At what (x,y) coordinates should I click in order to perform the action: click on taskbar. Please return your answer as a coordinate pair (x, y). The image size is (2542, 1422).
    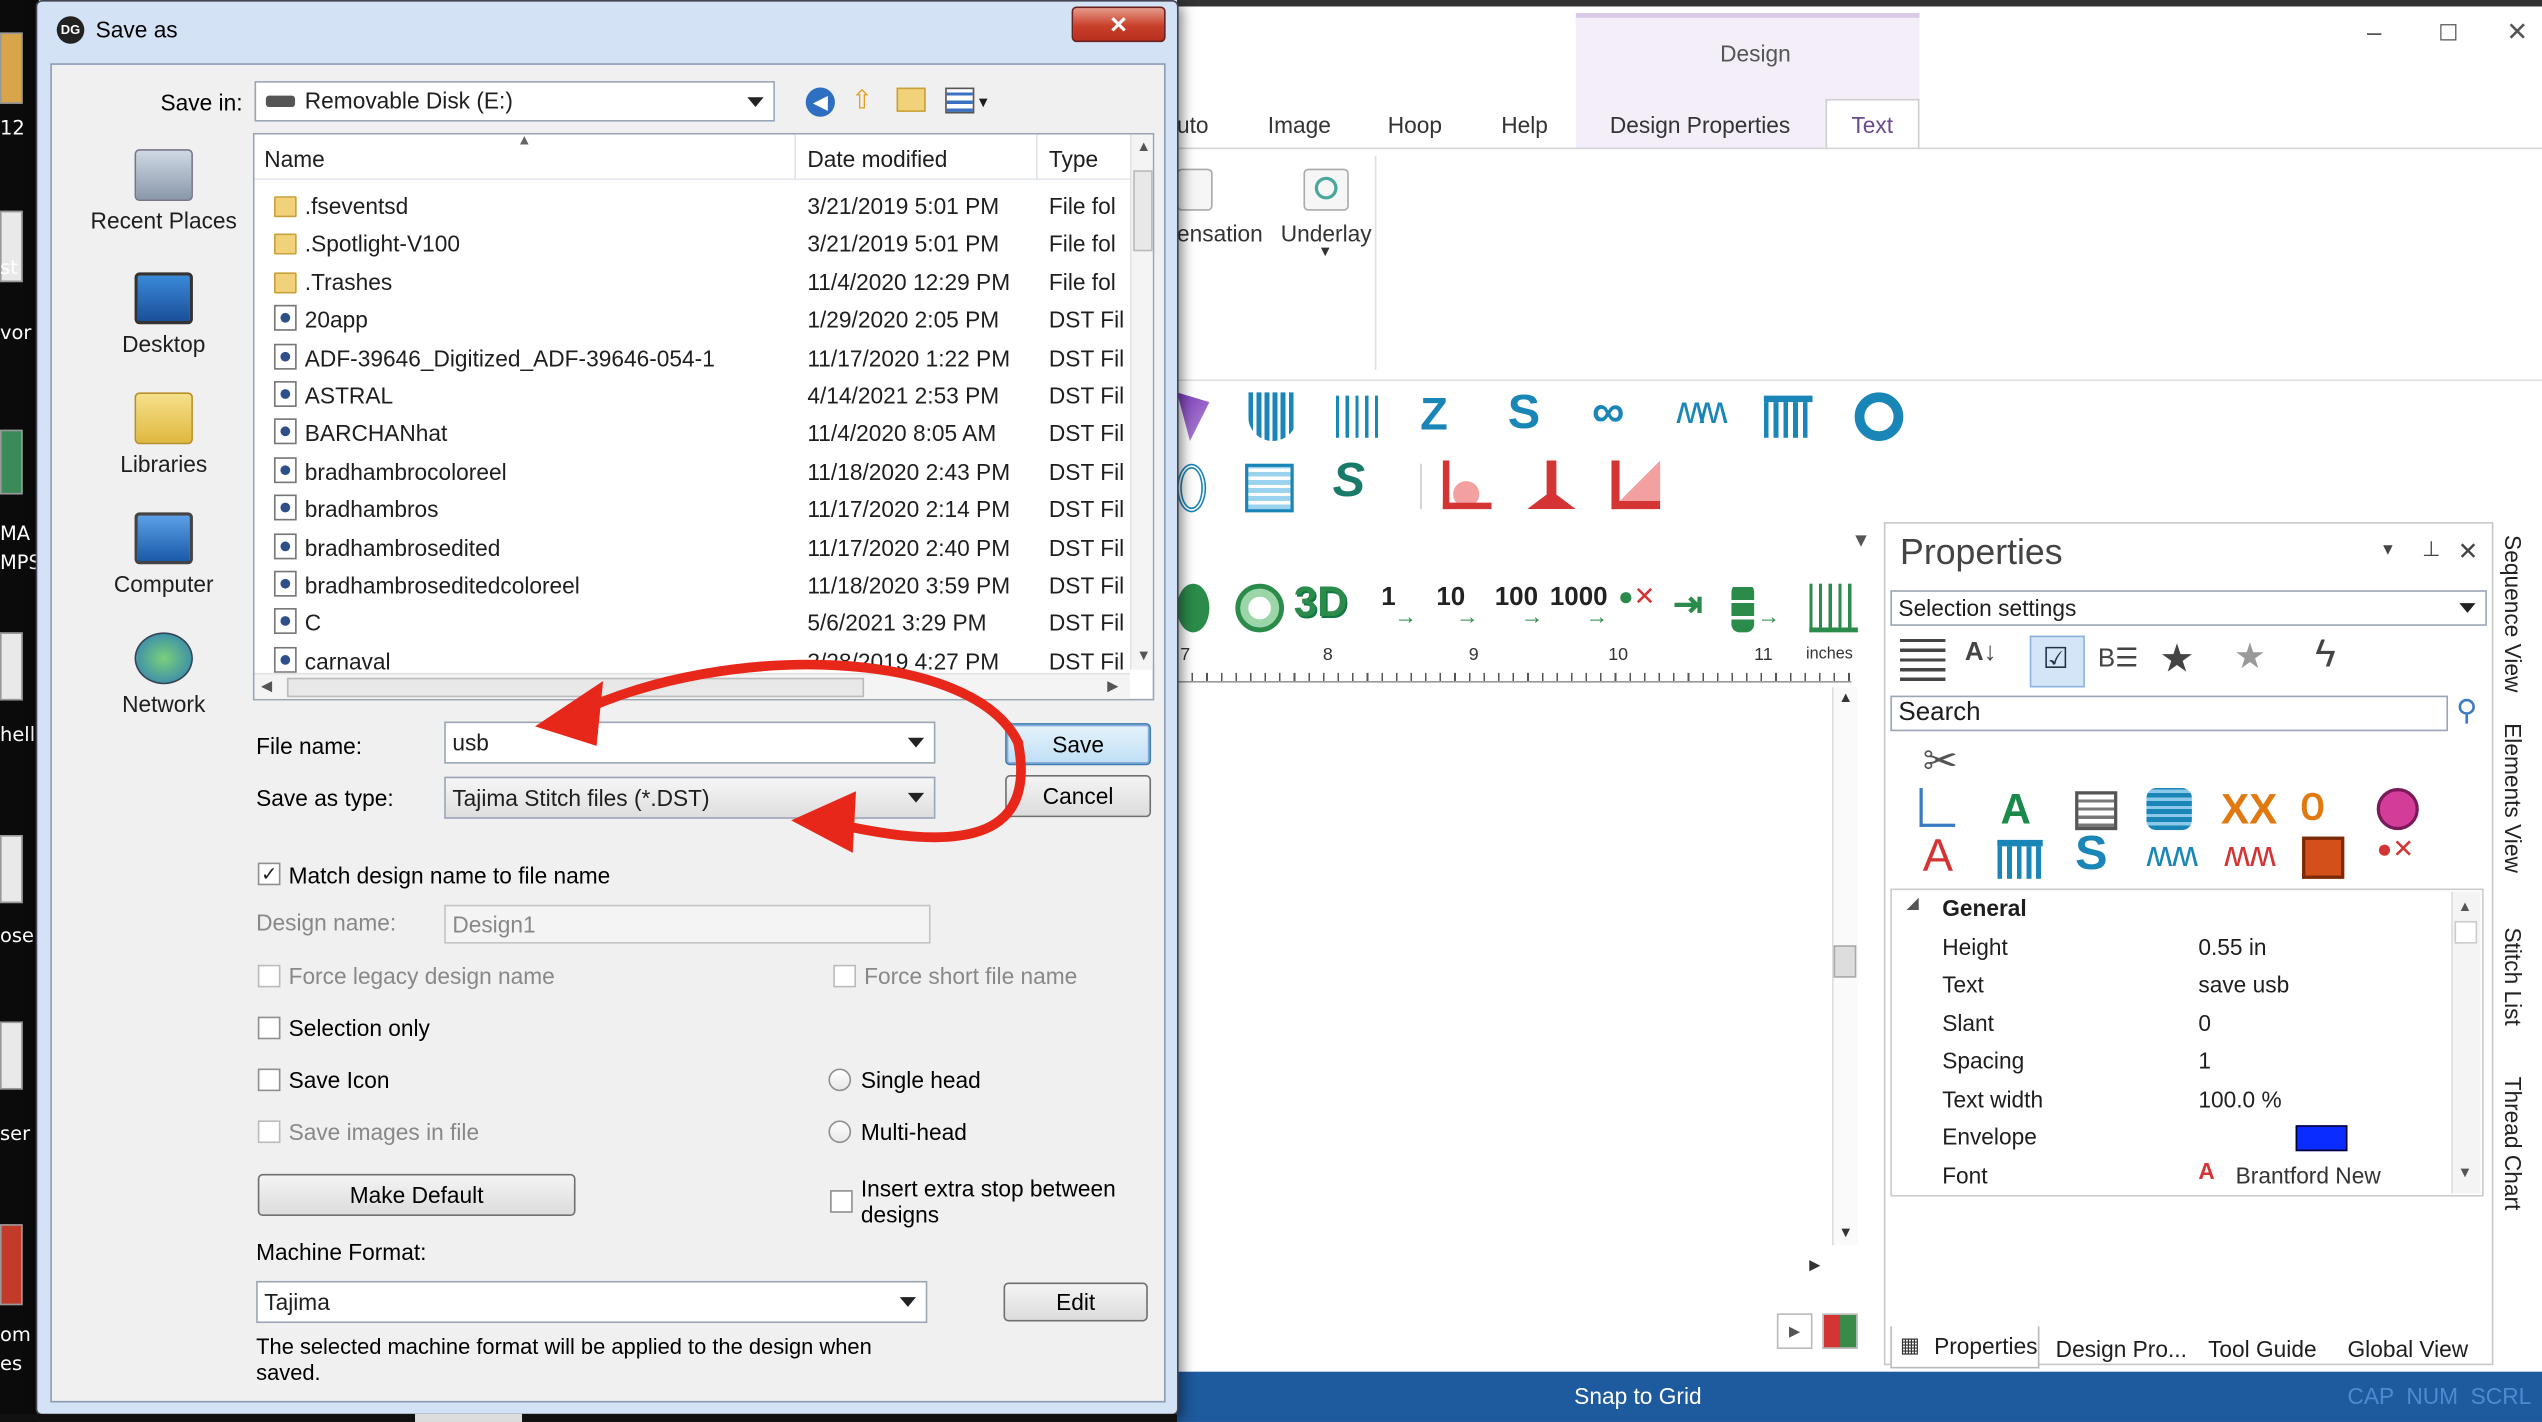
    Looking at the image, I should click on (588, 1417).